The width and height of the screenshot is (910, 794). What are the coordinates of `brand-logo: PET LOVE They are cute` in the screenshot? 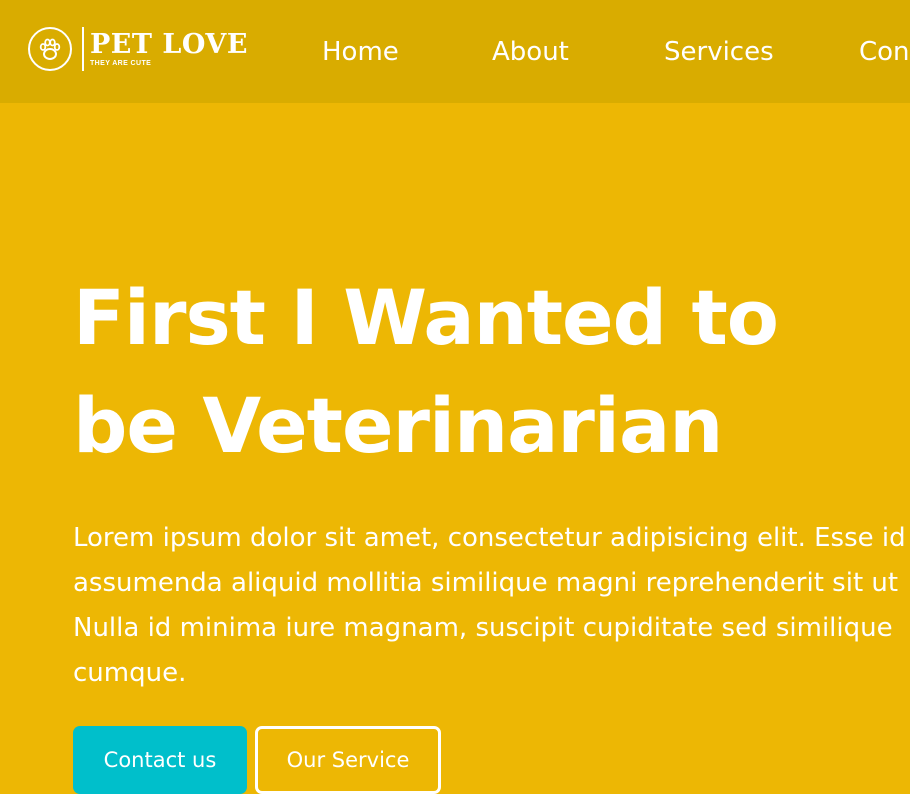 It's located at (138, 49).